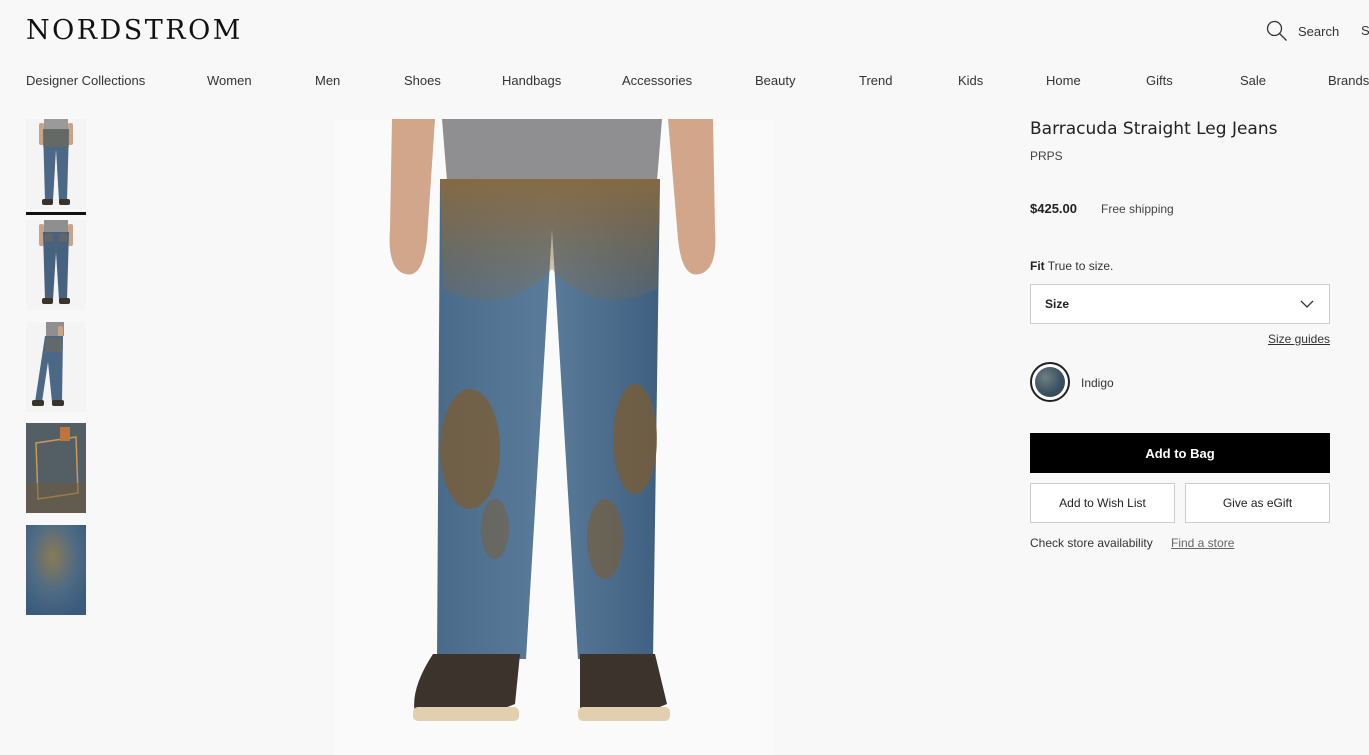 The height and width of the screenshot is (755, 1369). What do you see at coordinates (56, 367) in the screenshot?
I see `thumbnail-side` at bounding box center [56, 367].